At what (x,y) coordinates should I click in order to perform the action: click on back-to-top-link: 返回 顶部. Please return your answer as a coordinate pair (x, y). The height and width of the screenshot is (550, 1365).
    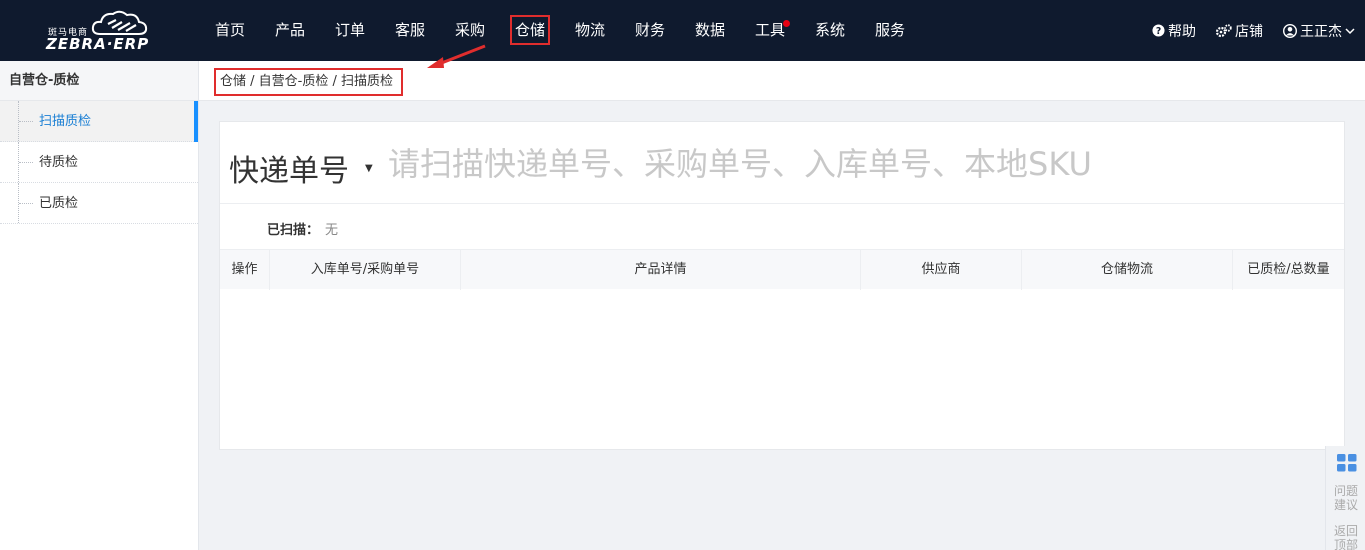
    Looking at the image, I should click on (1345, 537).